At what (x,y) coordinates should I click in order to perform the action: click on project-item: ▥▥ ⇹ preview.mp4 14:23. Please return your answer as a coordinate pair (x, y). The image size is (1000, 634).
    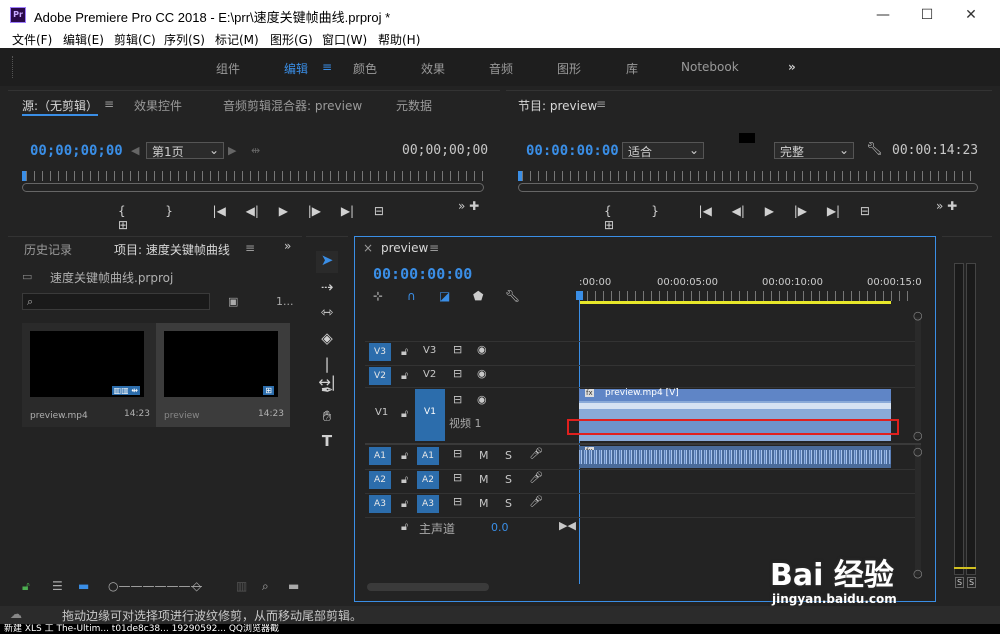
    Looking at the image, I should click on (89, 375).